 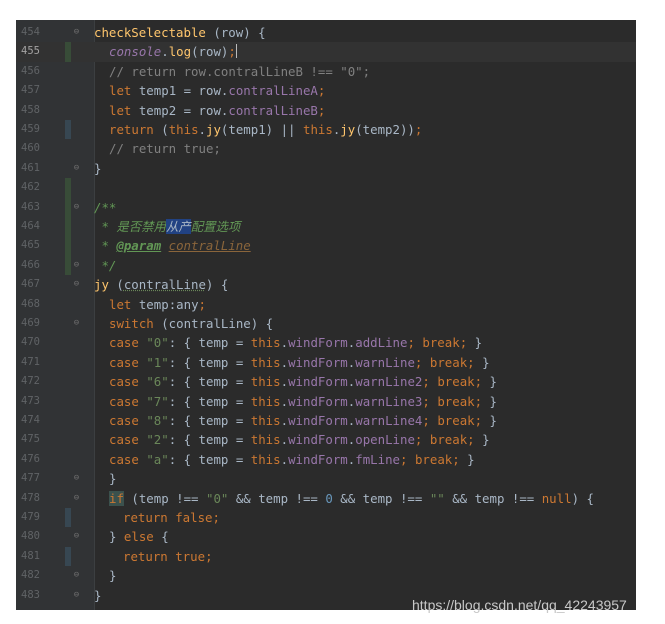 I want to click on code-text: break, so click(x=433, y=459).